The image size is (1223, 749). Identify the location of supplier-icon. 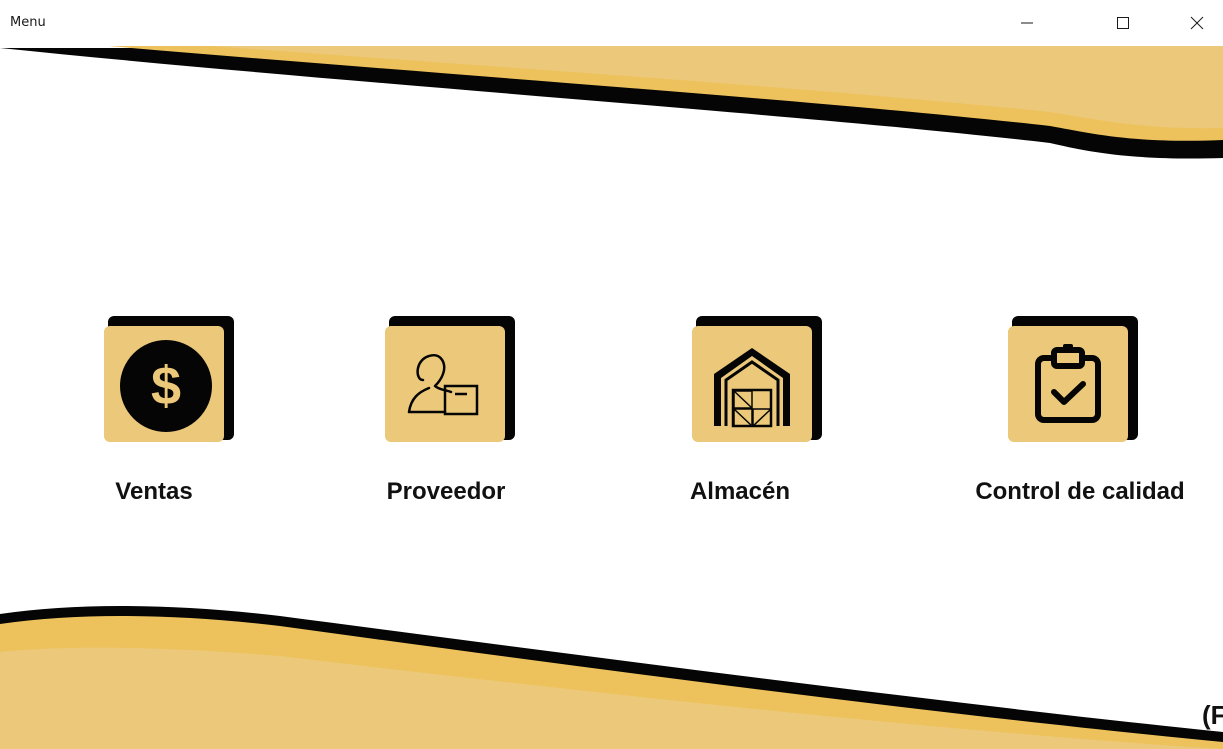
(443, 384).